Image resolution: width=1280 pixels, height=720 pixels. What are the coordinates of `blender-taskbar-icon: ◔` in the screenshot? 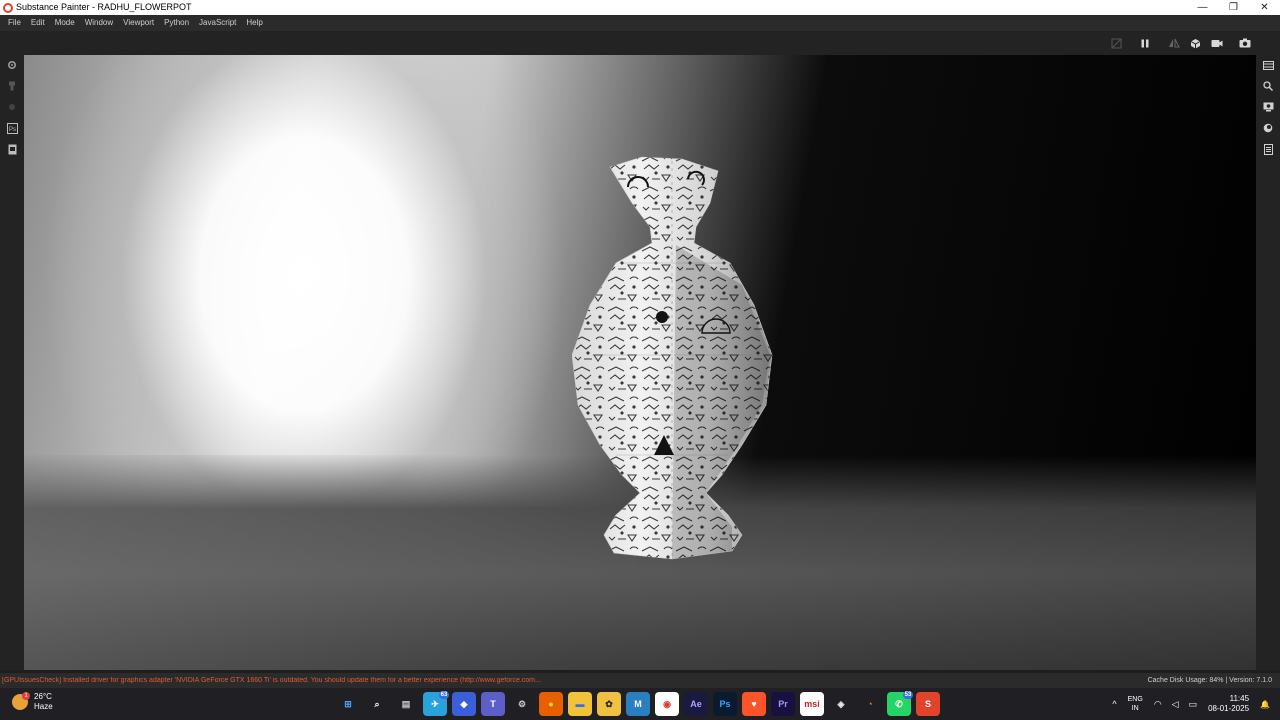 It's located at (870, 704).